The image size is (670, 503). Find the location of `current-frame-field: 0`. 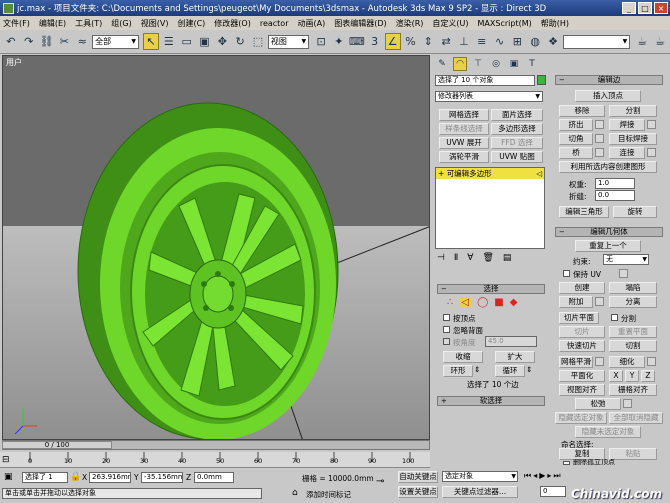

current-frame-field: 0 is located at coordinates (553, 491).